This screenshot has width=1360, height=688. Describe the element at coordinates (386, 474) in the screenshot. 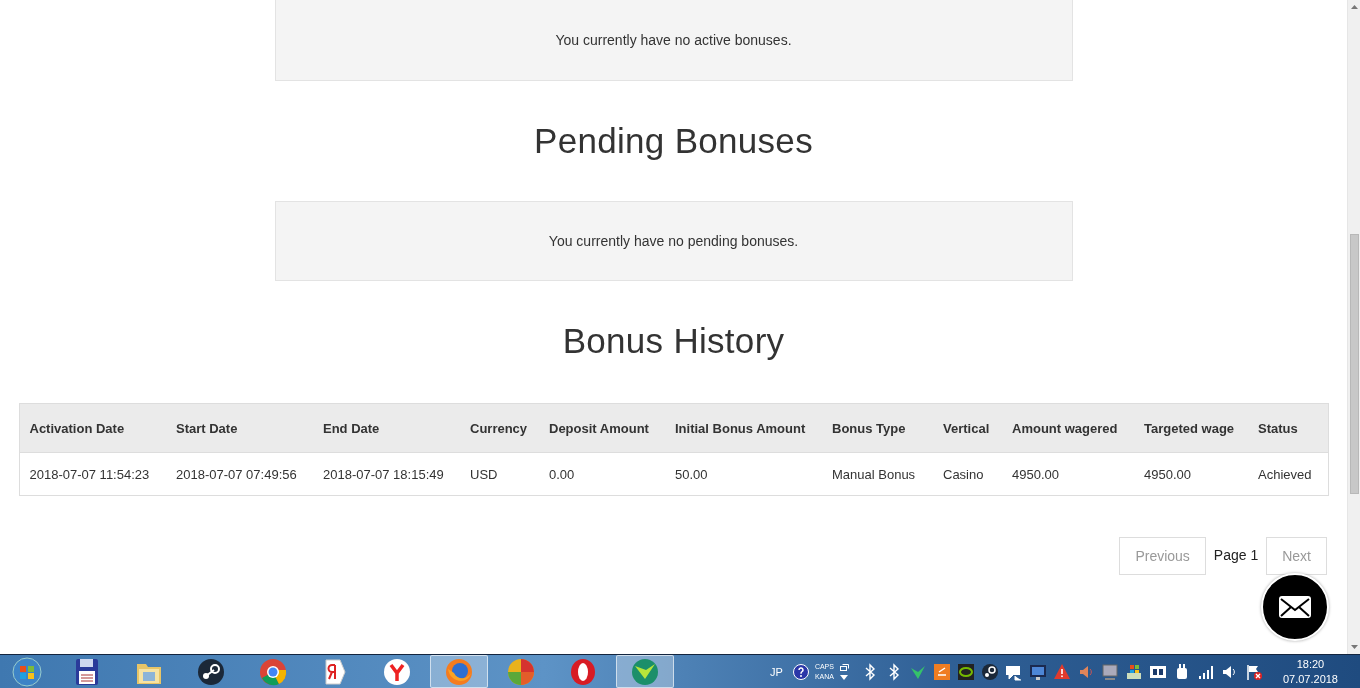

I see `table-cell: 2018-07-07 18:15:49` at that location.